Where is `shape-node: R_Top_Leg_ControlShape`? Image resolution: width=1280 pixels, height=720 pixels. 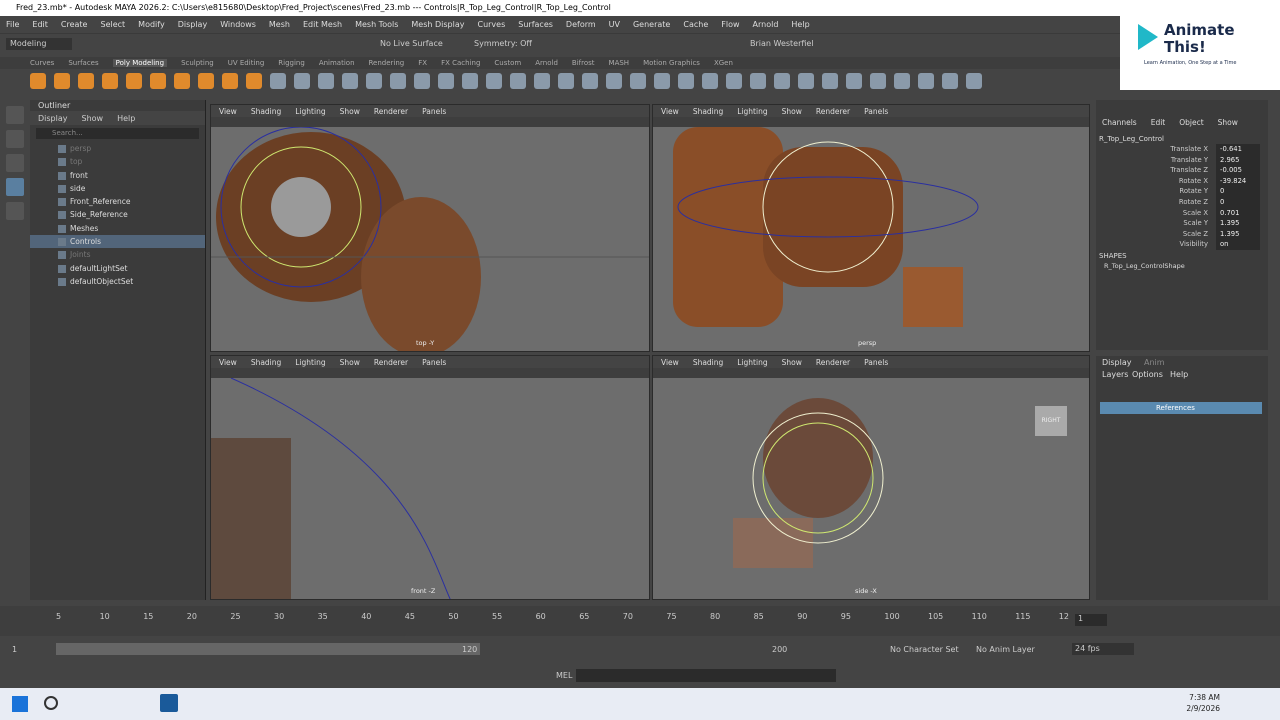 shape-node: R_Top_Leg_ControlShape is located at coordinates (1144, 266).